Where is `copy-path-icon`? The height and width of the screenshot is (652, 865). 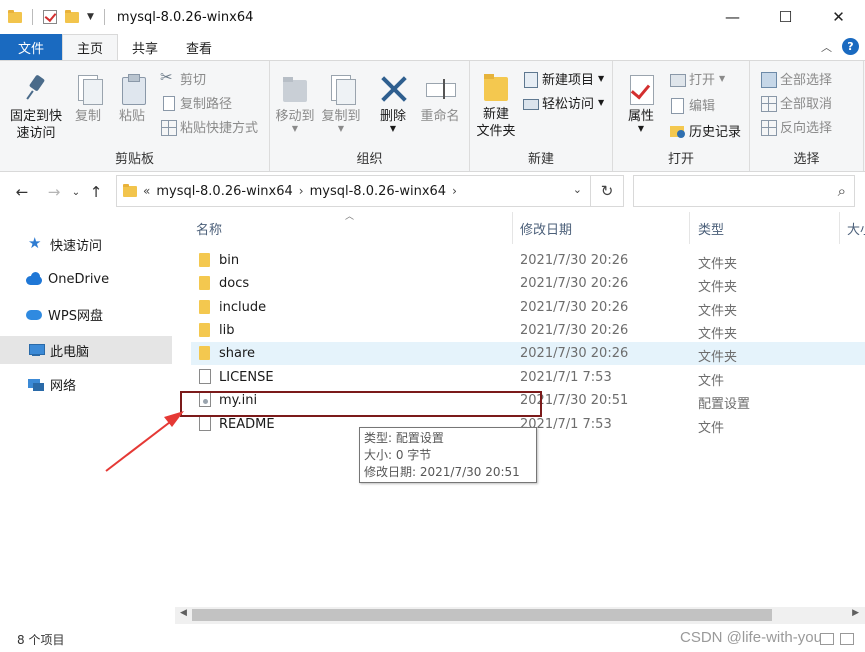 copy-path-icon is located at coordinates (168, 103).